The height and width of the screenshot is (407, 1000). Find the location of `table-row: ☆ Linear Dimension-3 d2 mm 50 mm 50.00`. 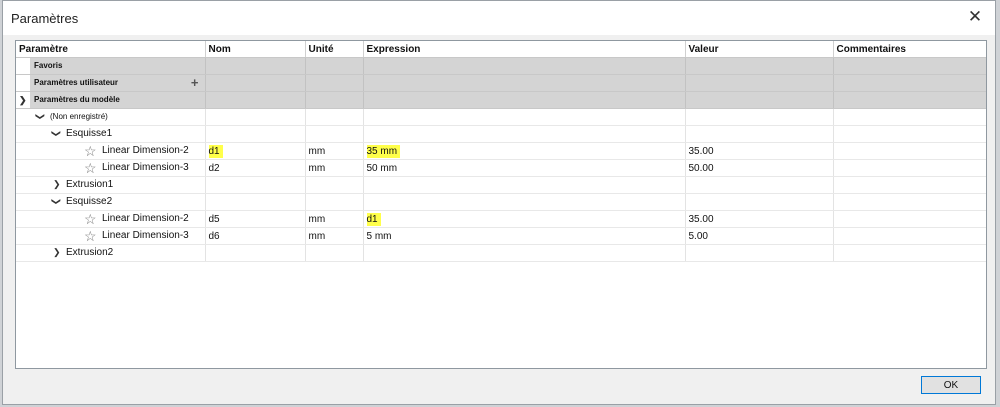

table-row: ☆ Linear Dimension-3 d2 mm 50 mm 50.00 is located at coordinates (501, 168).